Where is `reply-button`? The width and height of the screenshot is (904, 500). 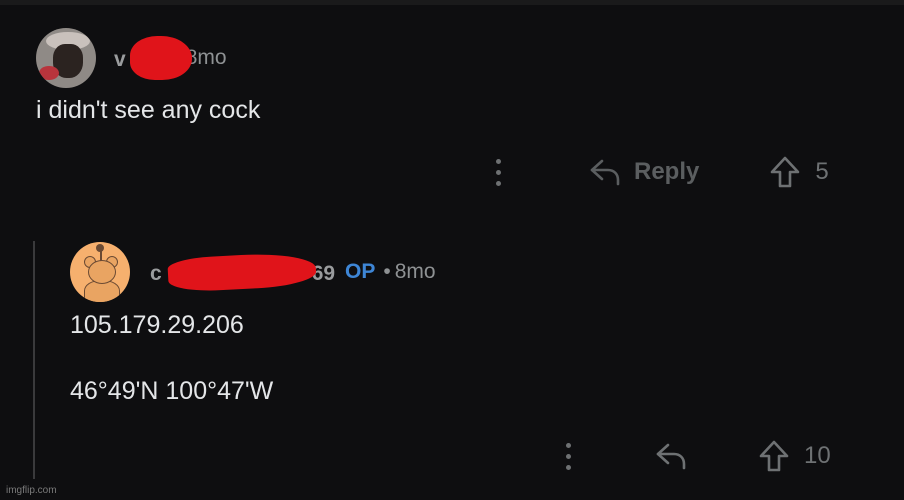 reply-button is located at coordinates (671, 456).